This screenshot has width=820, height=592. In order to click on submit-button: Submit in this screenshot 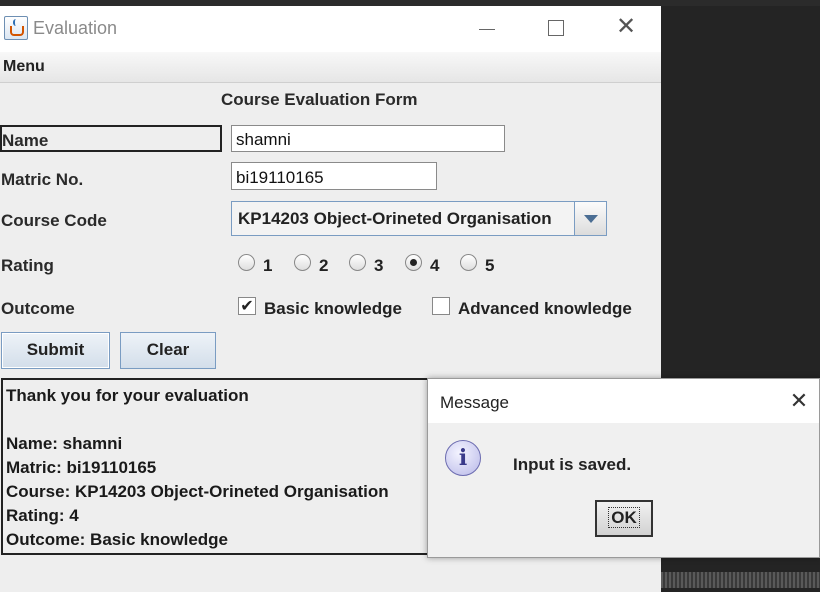, I will do `click(55, 350)`.